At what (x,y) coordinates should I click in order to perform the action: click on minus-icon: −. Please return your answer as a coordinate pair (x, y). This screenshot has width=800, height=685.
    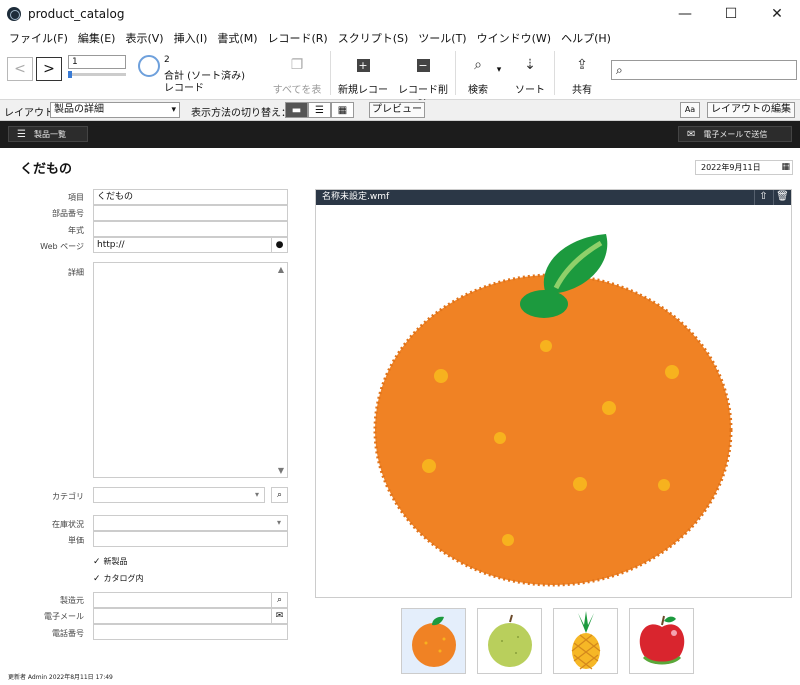
    Looking at the image, I should click on (423, 65).